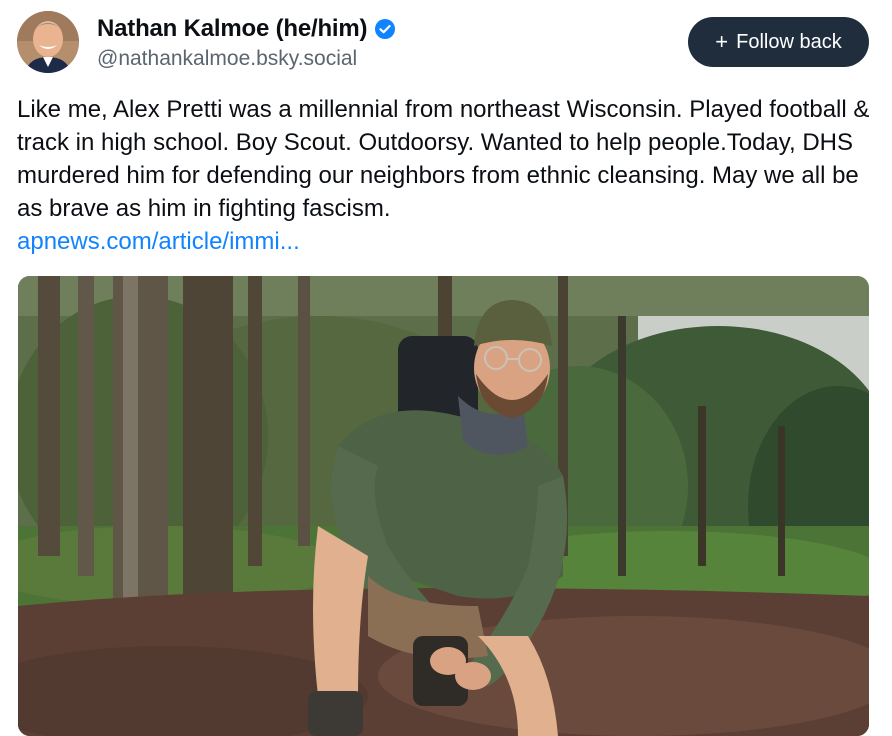 This screenshot has width=892, height=736. I want to click on author-avatar, so click(48, 42).